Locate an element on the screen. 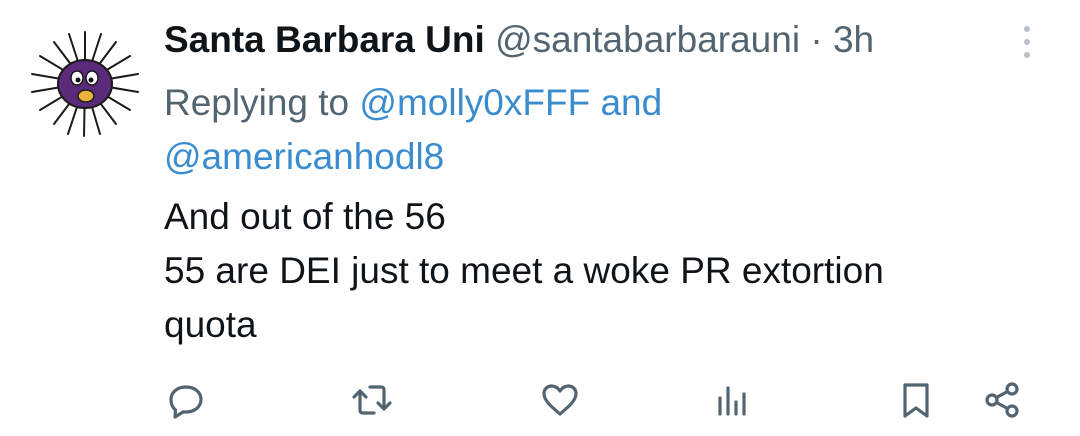 This screenshot has height=436, width=1080. bookmark-button is located at coordinates (916, 400).